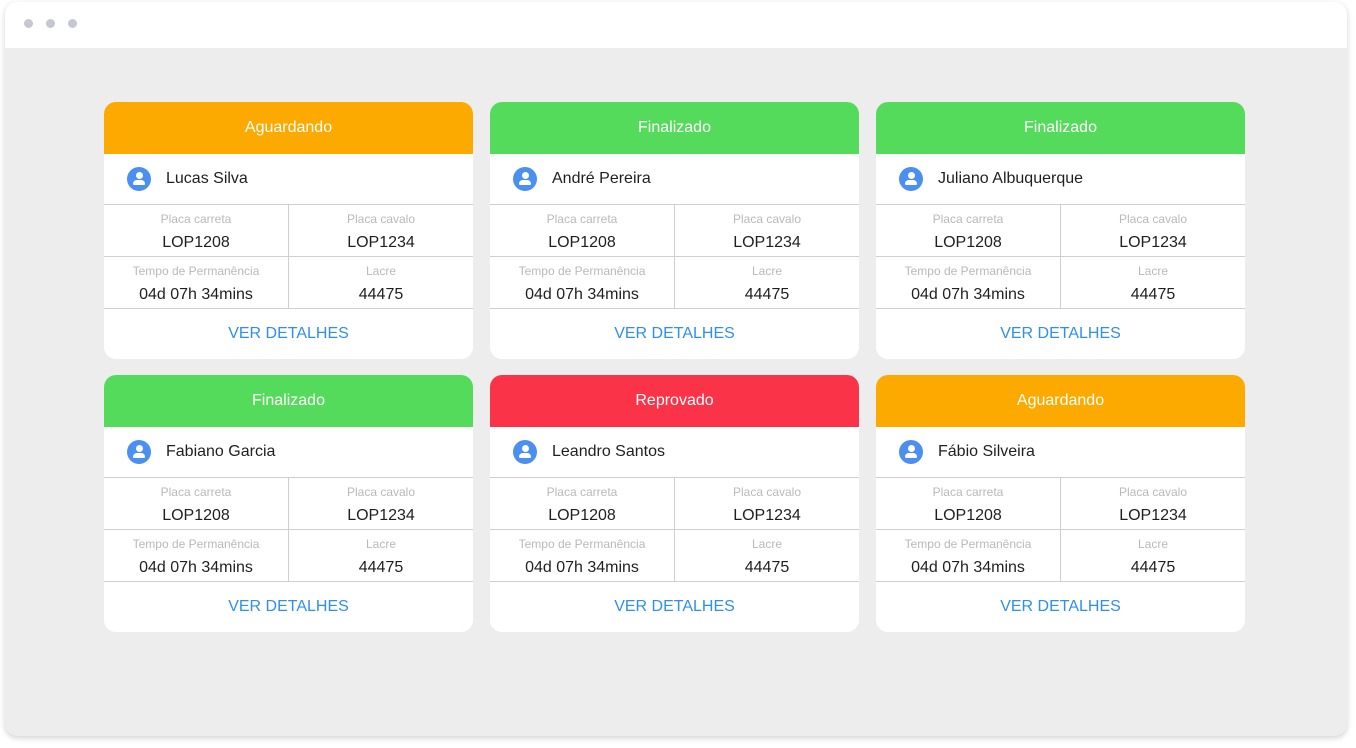 The height and width of the screenshot is (748, 1356). Describe the element at coordinates (674, 452) in the screenshot. I see `person-row: Leandro Santos` at that location.